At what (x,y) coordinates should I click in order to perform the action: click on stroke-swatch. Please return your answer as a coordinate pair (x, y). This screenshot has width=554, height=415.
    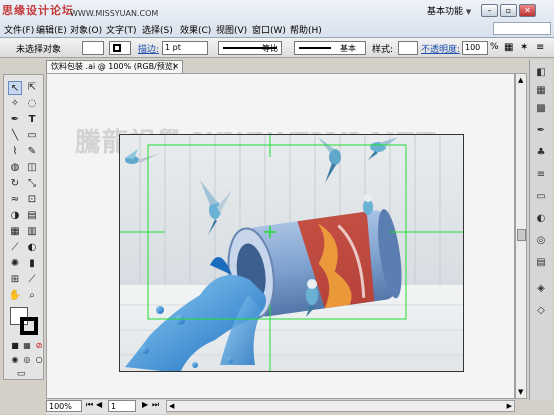
    Looking at the image, I should click on (29, 326).